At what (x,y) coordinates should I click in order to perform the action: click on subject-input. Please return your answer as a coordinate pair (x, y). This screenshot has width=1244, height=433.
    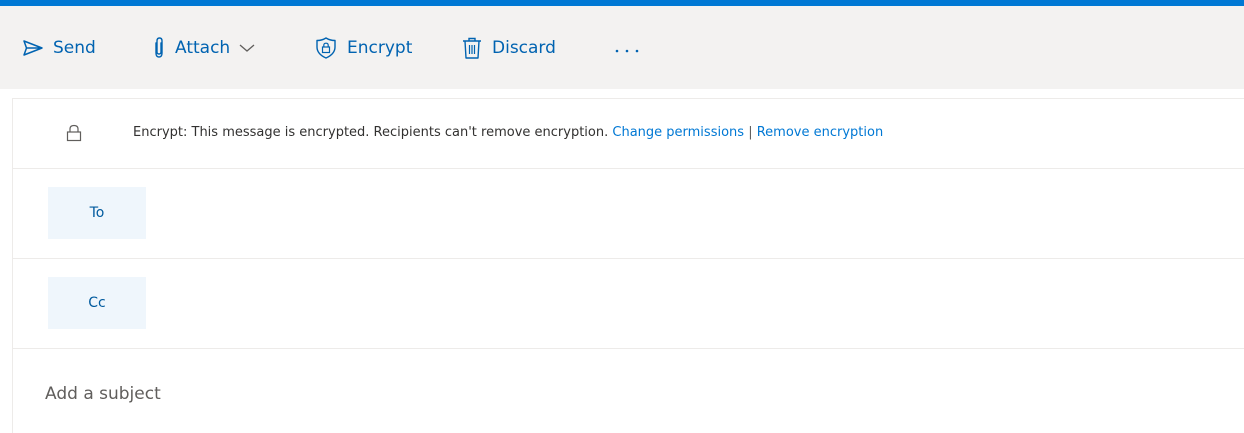
    Looking at the image, I should click on (635, 394).